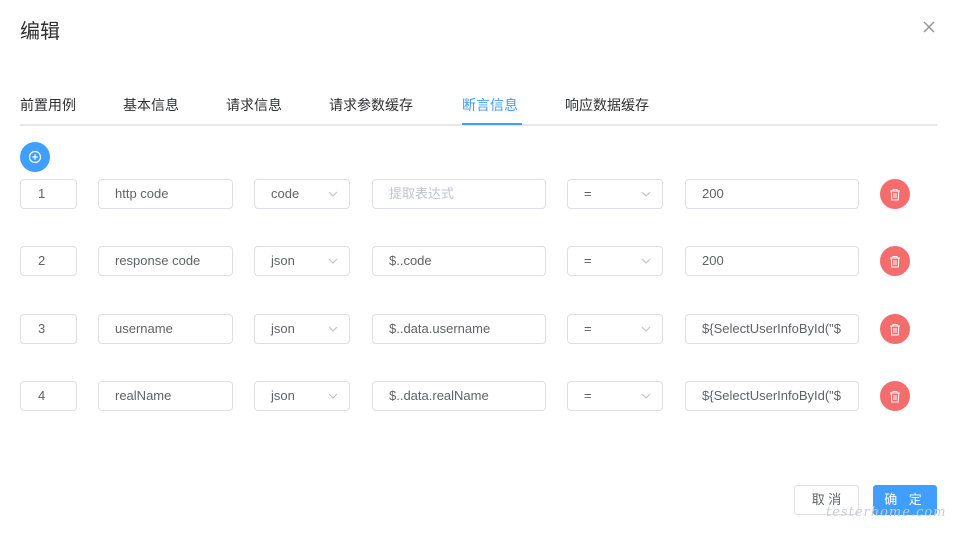 Image resolution: width=957 pixels, height=535 pixels. What do you see at coordinates (254, 105) in the screenshot?
I see `tab-request-info: 请求信息` at bounding box center [254, 105].